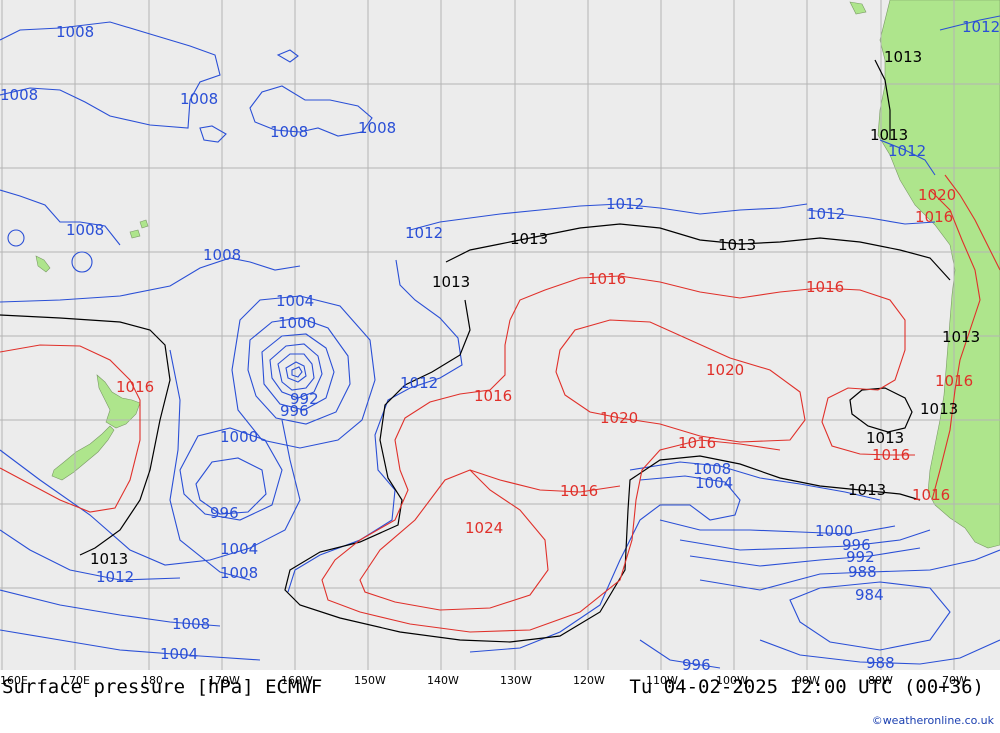  I want to click on map-valid-time: Tu 04-02-2025 12:00 UTC (00+36), so click(806, 687).